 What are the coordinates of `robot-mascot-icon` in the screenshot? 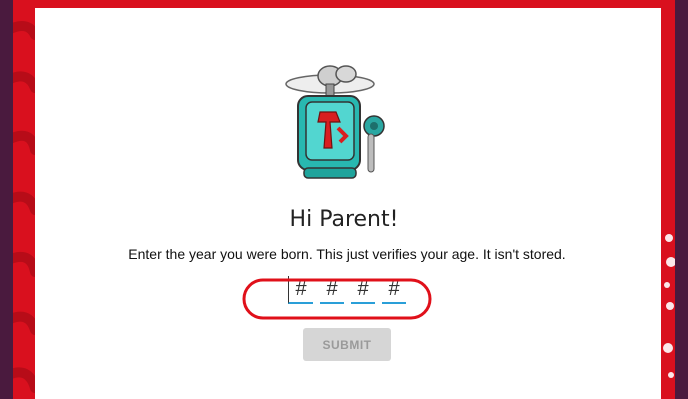 It's located at (335, 122).